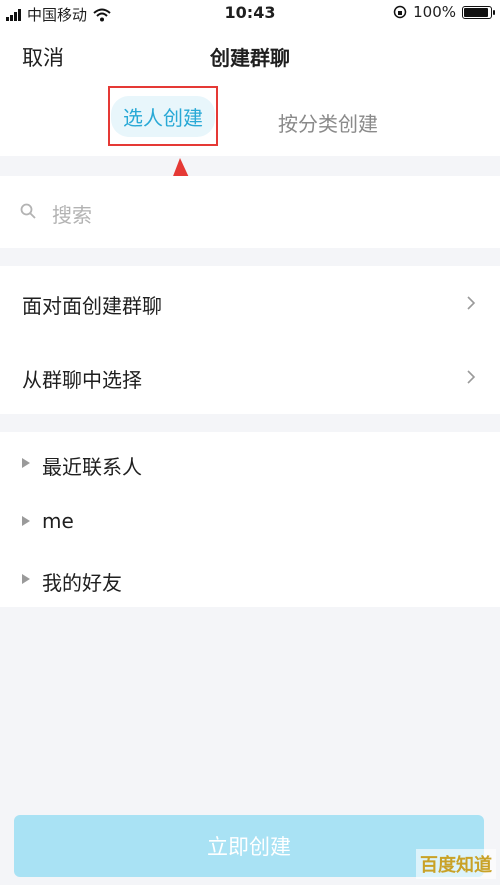 This screenshot has width=500, height=885. Describe the element at coordinates (92, 306) in the screenshot. I see `menu-item-label: 面对面创建群聊` at that location.